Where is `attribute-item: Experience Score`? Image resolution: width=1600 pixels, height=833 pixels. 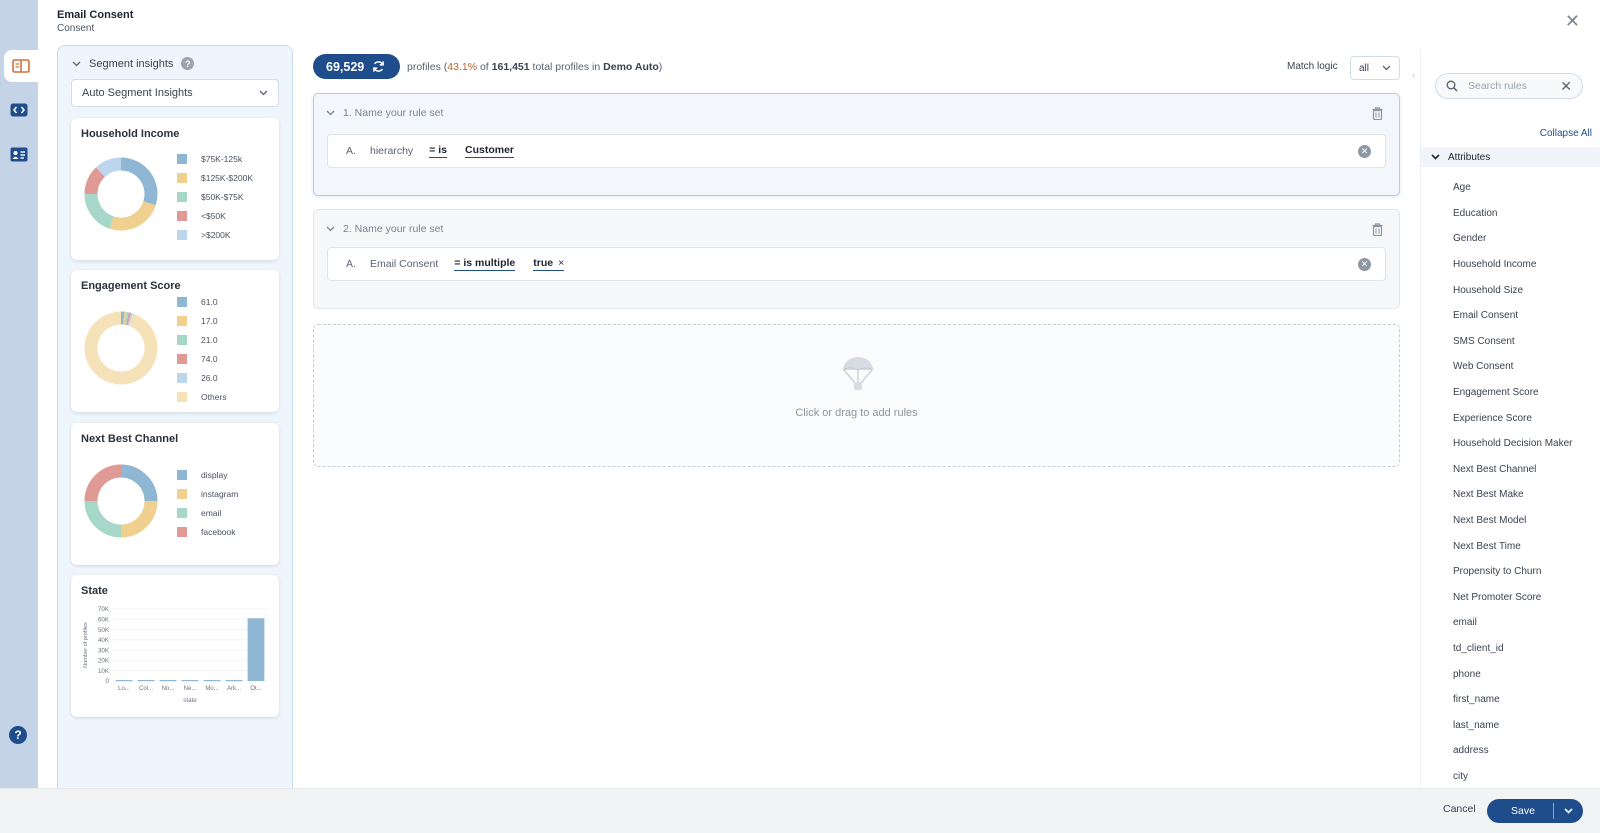
attribute-item: Experience Score is located at coordinates (1513, 418).